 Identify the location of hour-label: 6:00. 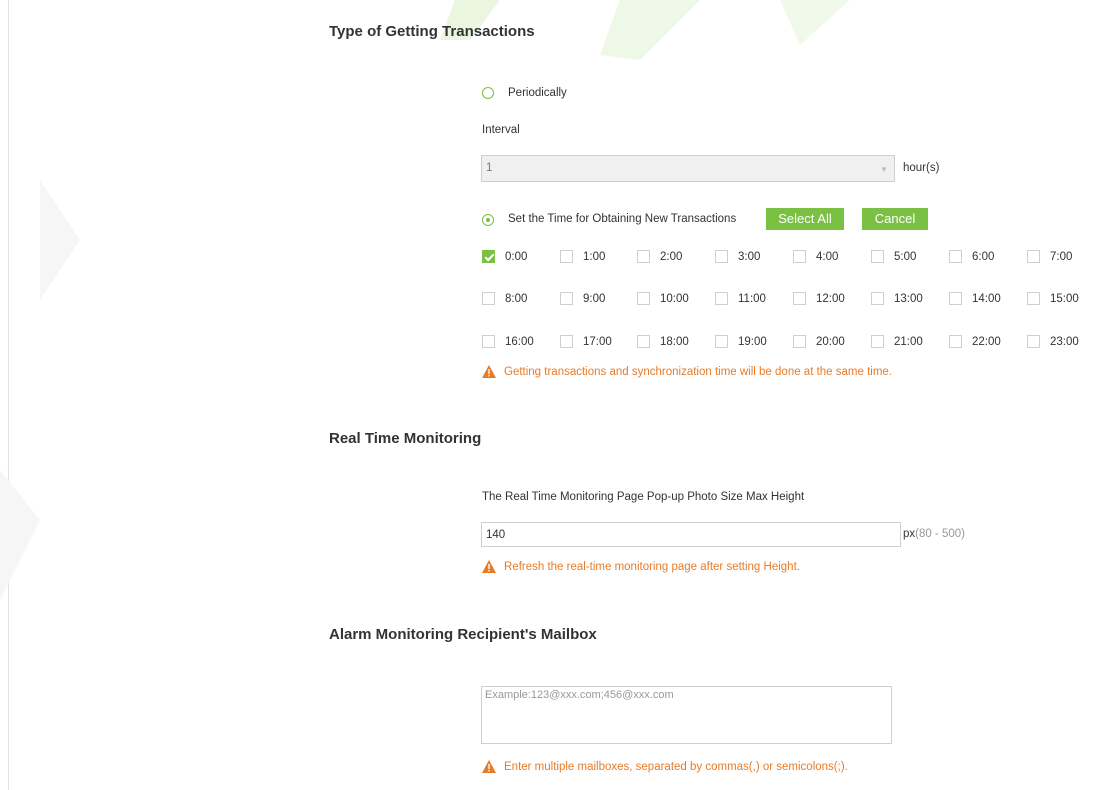
(983, 256).